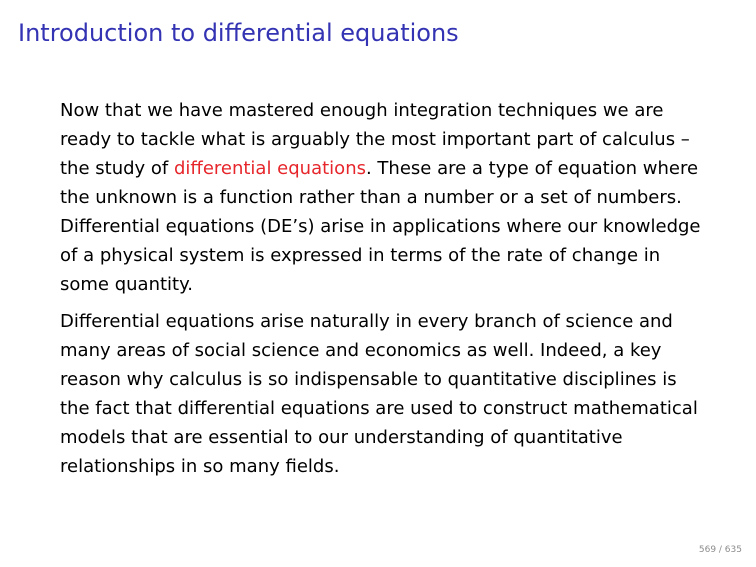 The image size is (756, 567). I want to click on page-number: 569 / 635, so click(720, 550).